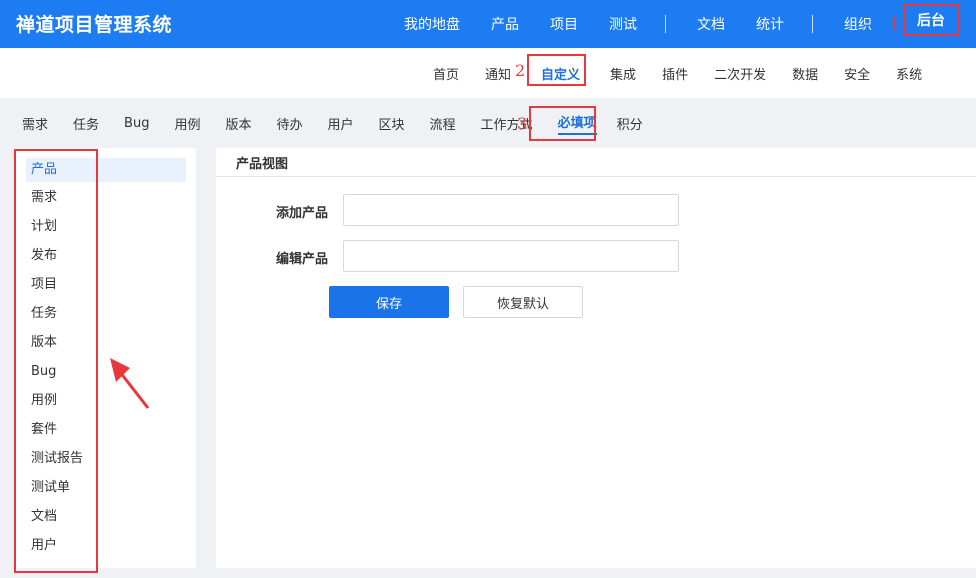  Describe the element at coordinates (302, 213) in the screenshot. I see `field-label-add-product: 添加产品` at that location.